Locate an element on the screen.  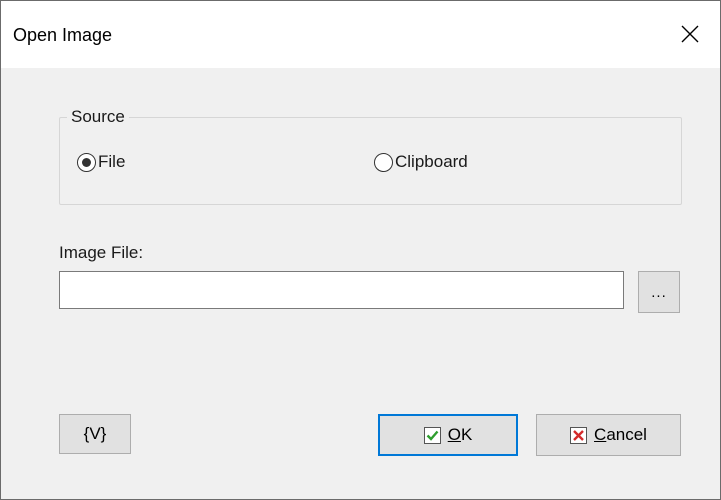
radio-file: File is located at coordinates (101, 162).